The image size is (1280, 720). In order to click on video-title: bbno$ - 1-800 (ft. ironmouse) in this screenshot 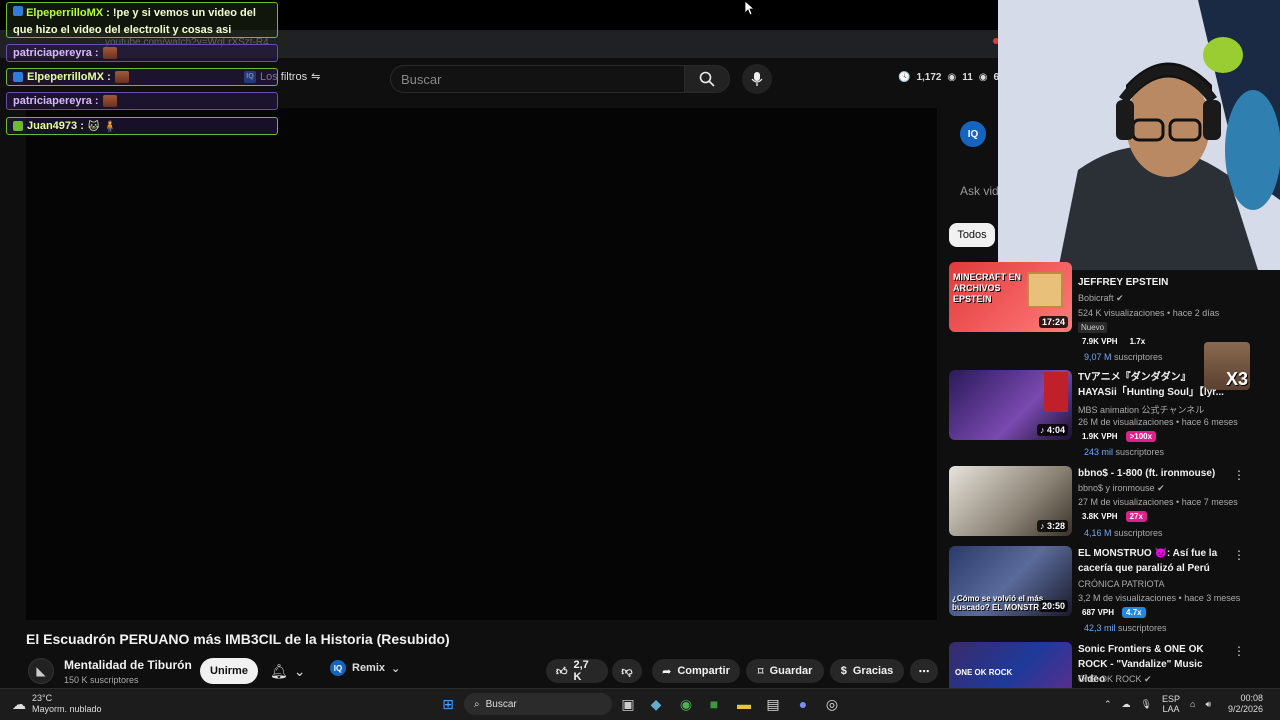, I will do `click(1147, 473)`.